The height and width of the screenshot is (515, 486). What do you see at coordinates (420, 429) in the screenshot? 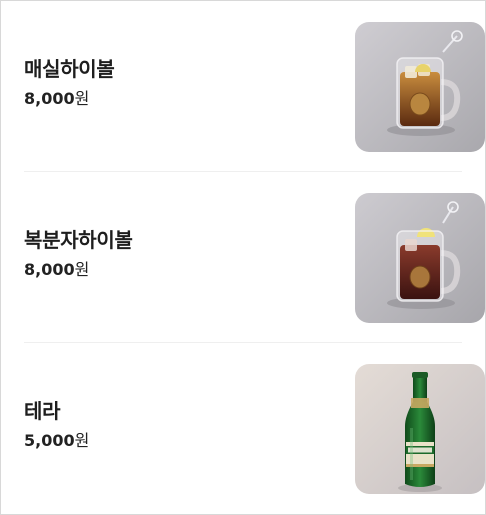
I see `terra-beer-bottle-image` at bounding box center [420, 429].